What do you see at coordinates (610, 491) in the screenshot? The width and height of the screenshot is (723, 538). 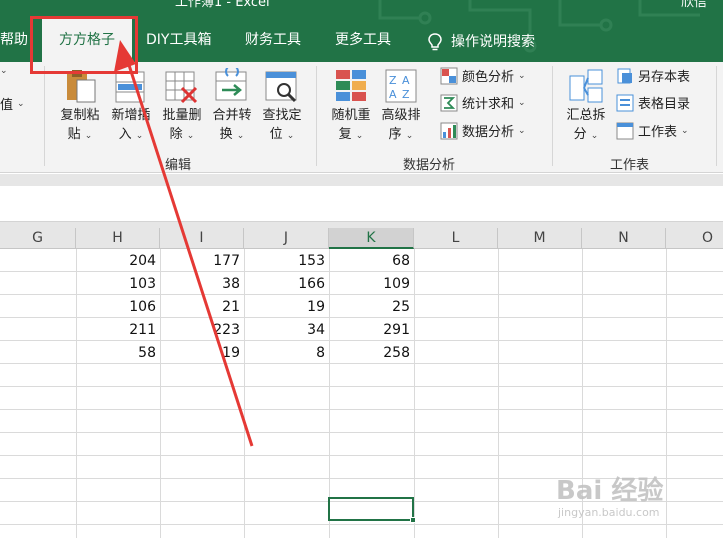 I see `watermark-logo: Bai 经验` at bounding box center [610, 491].